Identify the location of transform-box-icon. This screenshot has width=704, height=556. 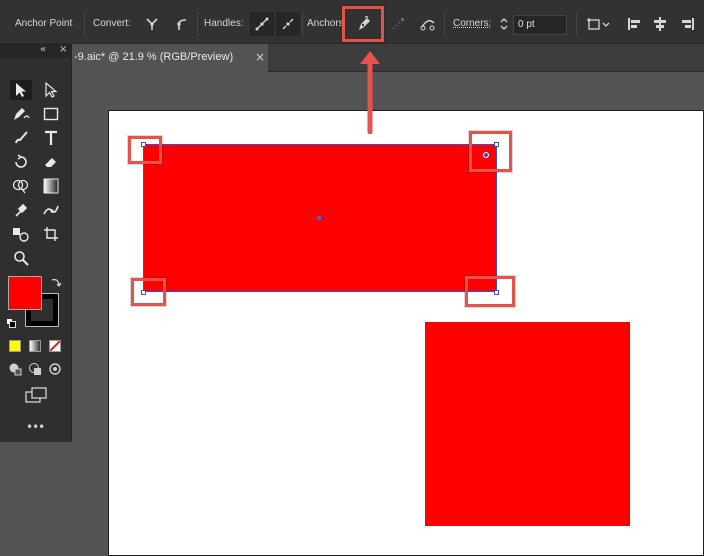
(598, 24).